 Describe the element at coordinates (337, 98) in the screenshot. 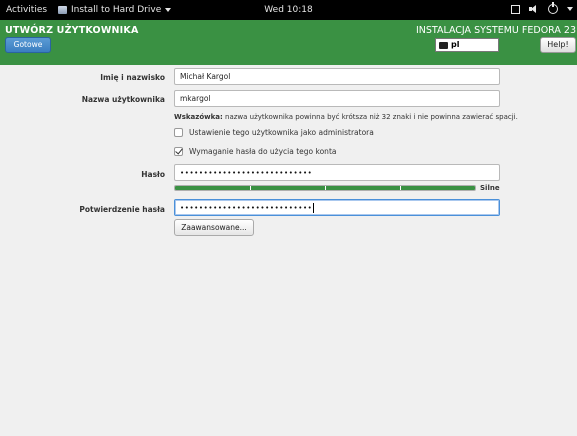

I see `username-field: mkargol` at that location.